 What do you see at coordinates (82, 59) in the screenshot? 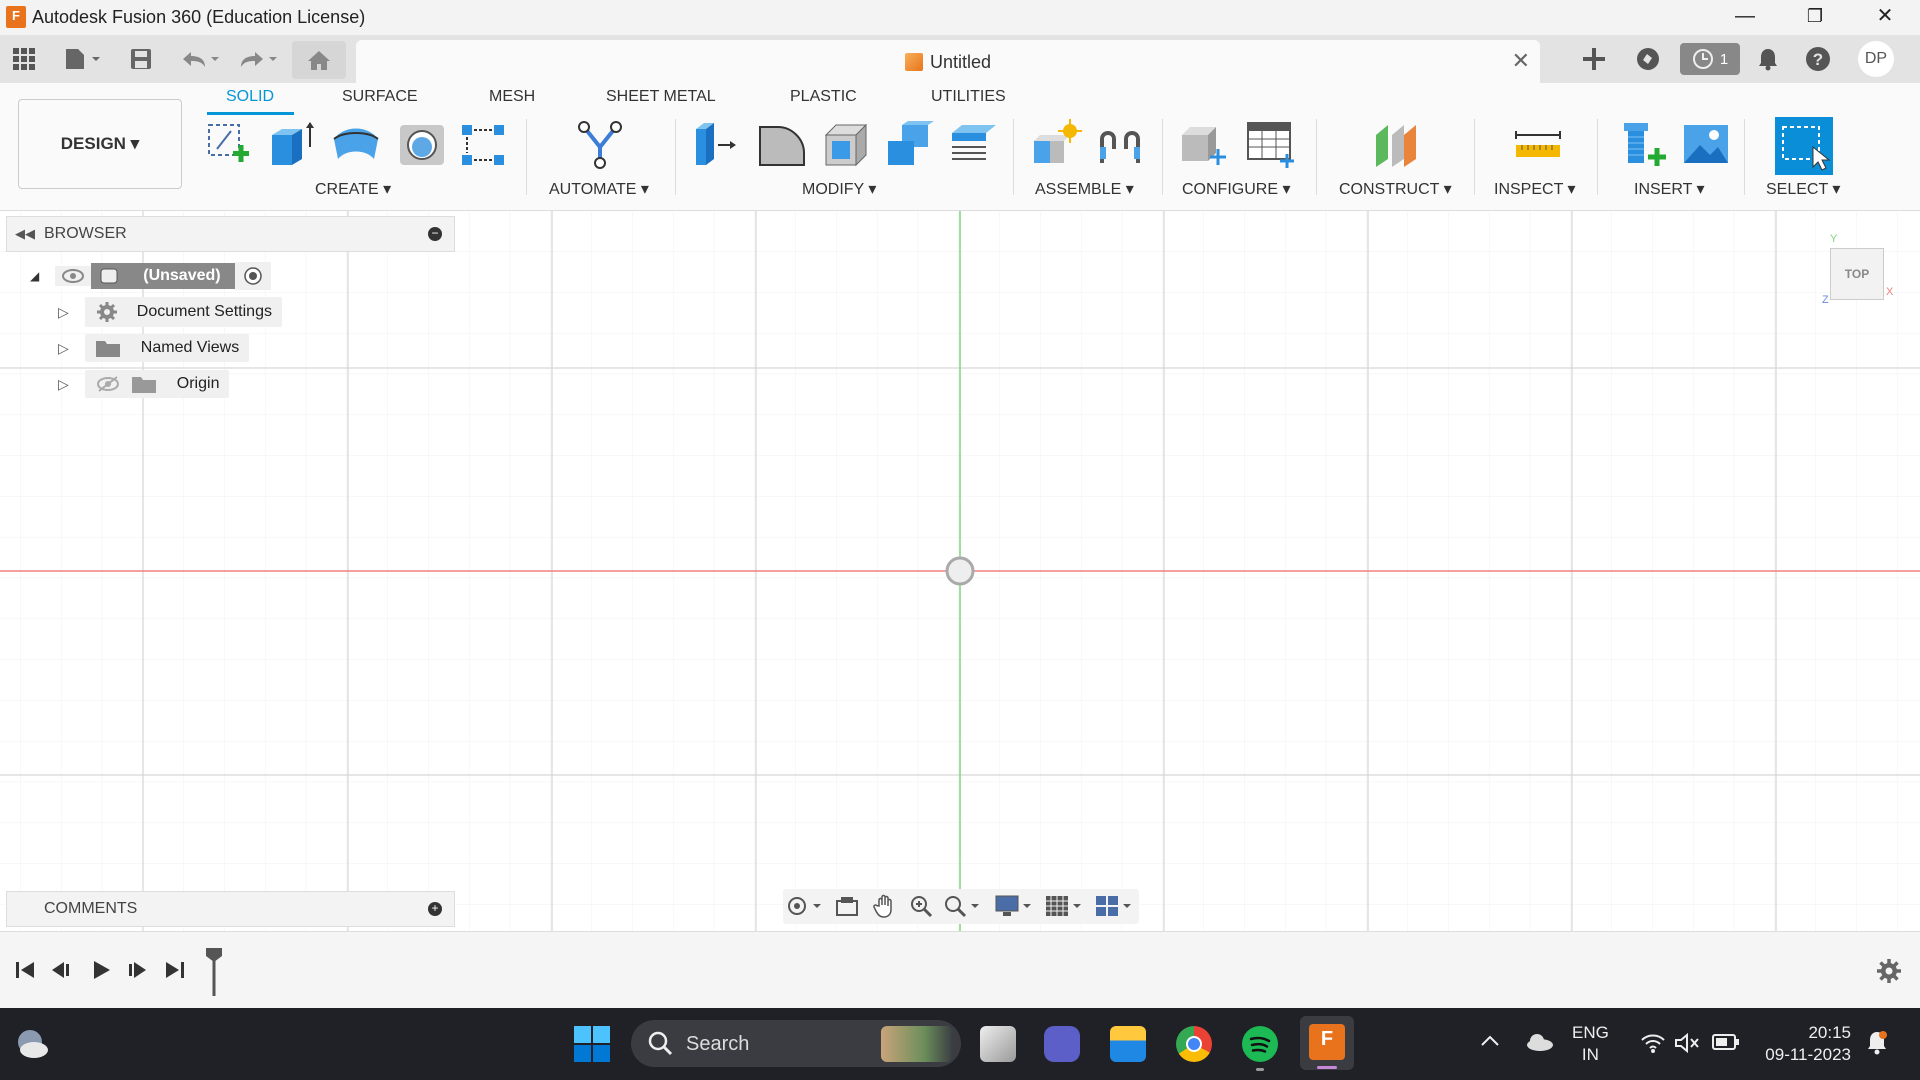
I see `file-menu-icon` at bounding box center [82, 59].